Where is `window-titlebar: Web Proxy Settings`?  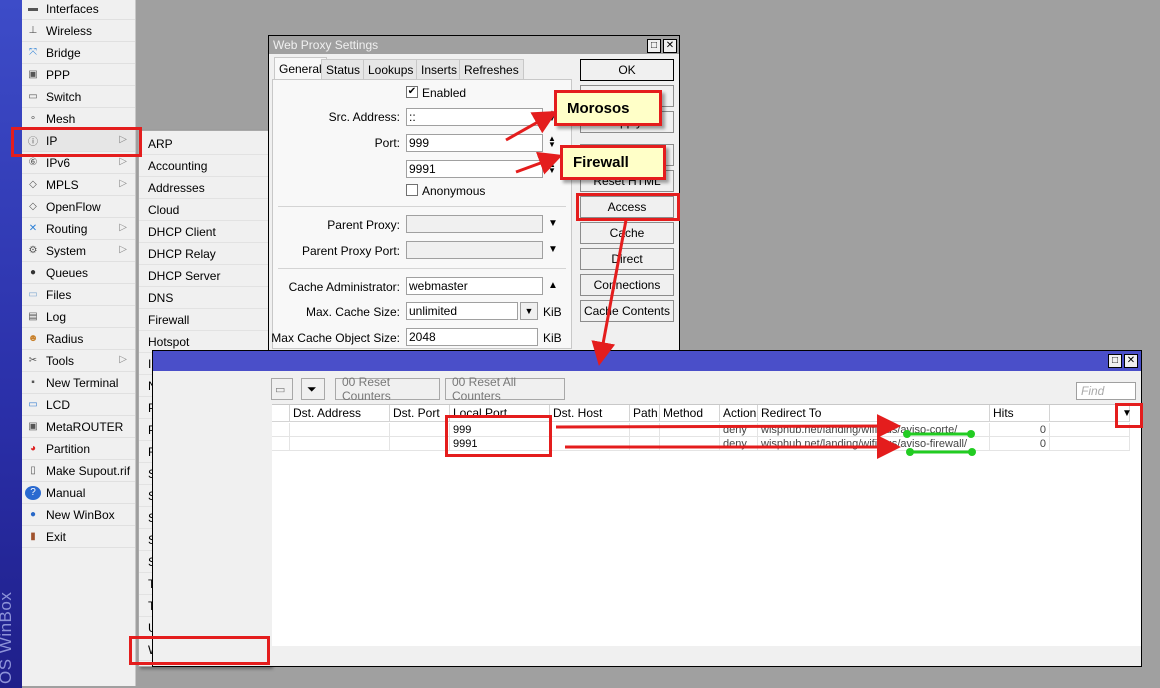 window-titlebar: Web Proxy Settings is located at coordinates (474, 45).